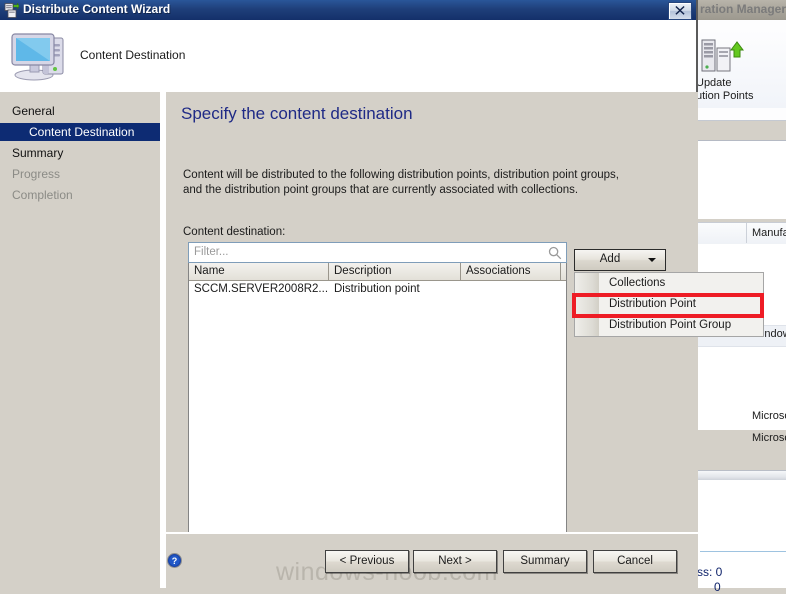 The width and height of the screenshot is (786, 594). I want to click on ribbon-label-line2: ution Points, so click(725, 96).